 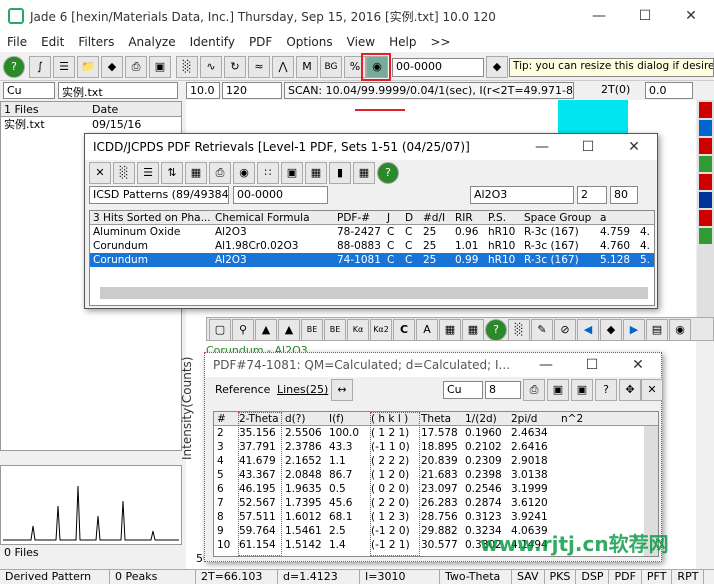 I want to click on width-icon: ↔, so click(x=342, y=390).